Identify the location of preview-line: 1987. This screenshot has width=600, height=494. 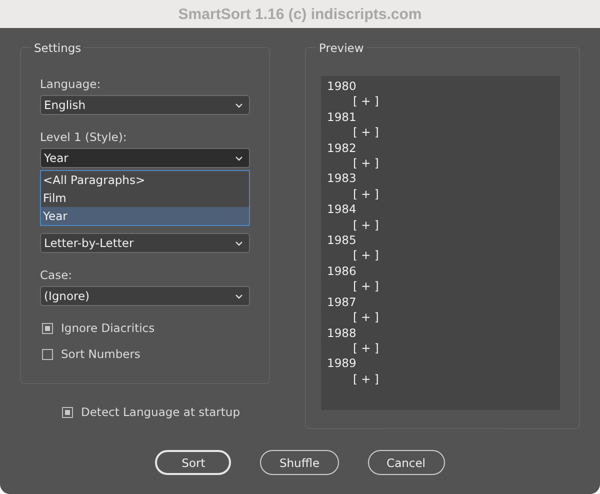
(342, 302).